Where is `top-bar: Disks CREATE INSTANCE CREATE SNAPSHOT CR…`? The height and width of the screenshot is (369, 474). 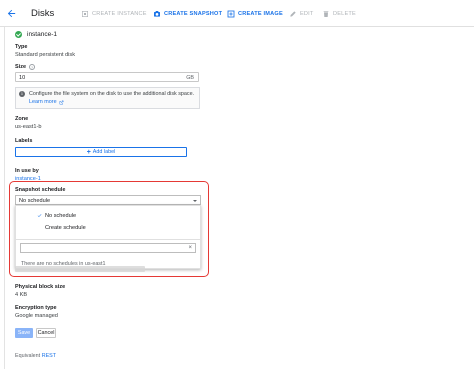
top-bar: Disks CREATE INSTANCE CREATE SNAPSHOT CR… is located at coordinates (237, 13).